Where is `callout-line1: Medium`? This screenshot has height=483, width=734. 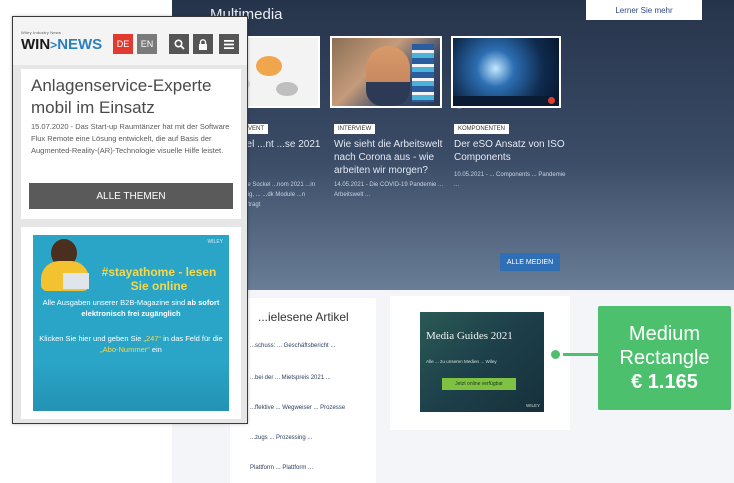 callout-line1: Medium is located at coordinates (664, 334).